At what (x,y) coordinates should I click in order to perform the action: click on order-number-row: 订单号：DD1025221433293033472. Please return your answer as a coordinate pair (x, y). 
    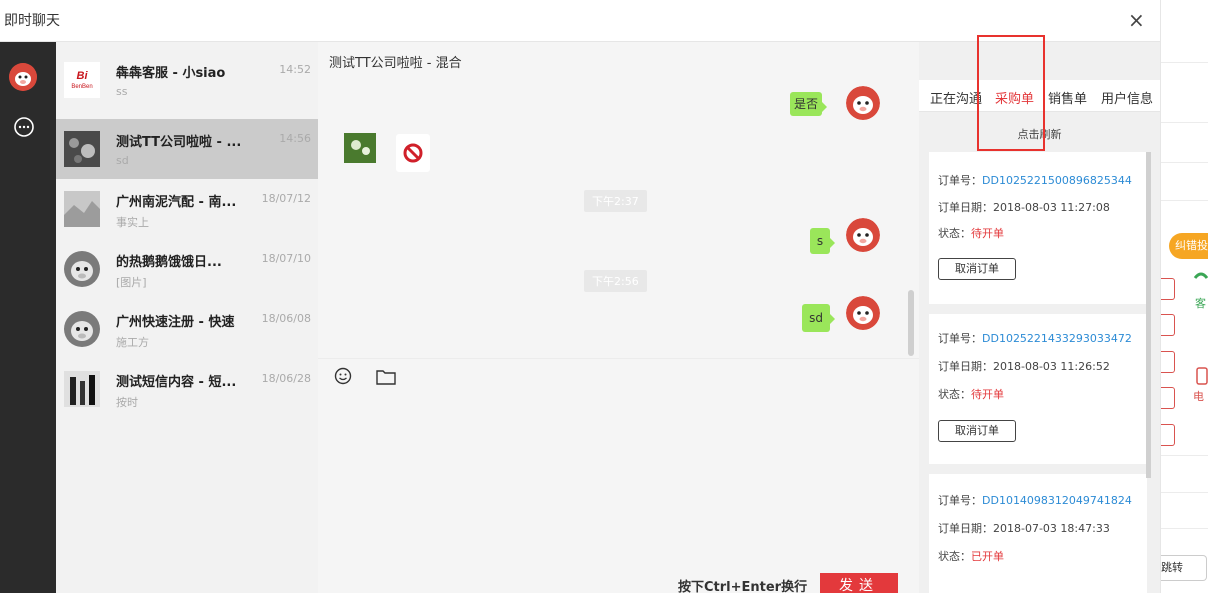
    Looking at the image, I should click on (1035, 338).